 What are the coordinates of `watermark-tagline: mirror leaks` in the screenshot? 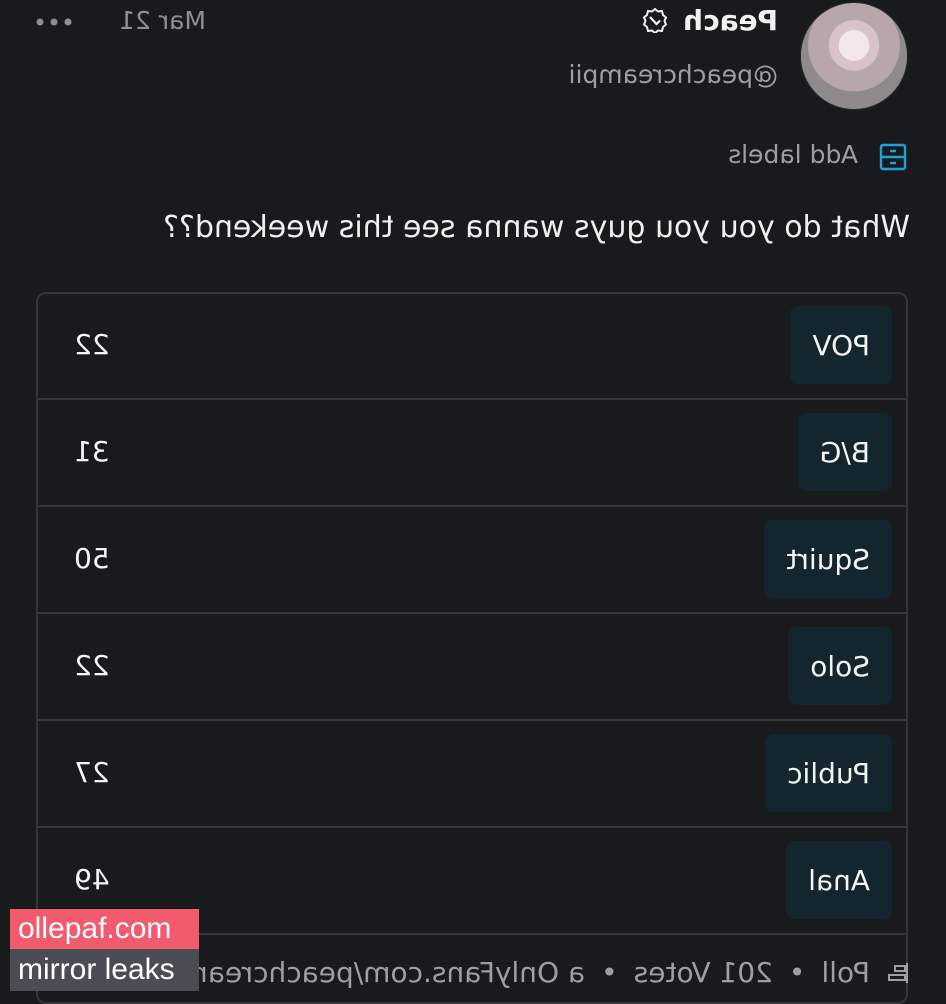 It's located at (104, 970).